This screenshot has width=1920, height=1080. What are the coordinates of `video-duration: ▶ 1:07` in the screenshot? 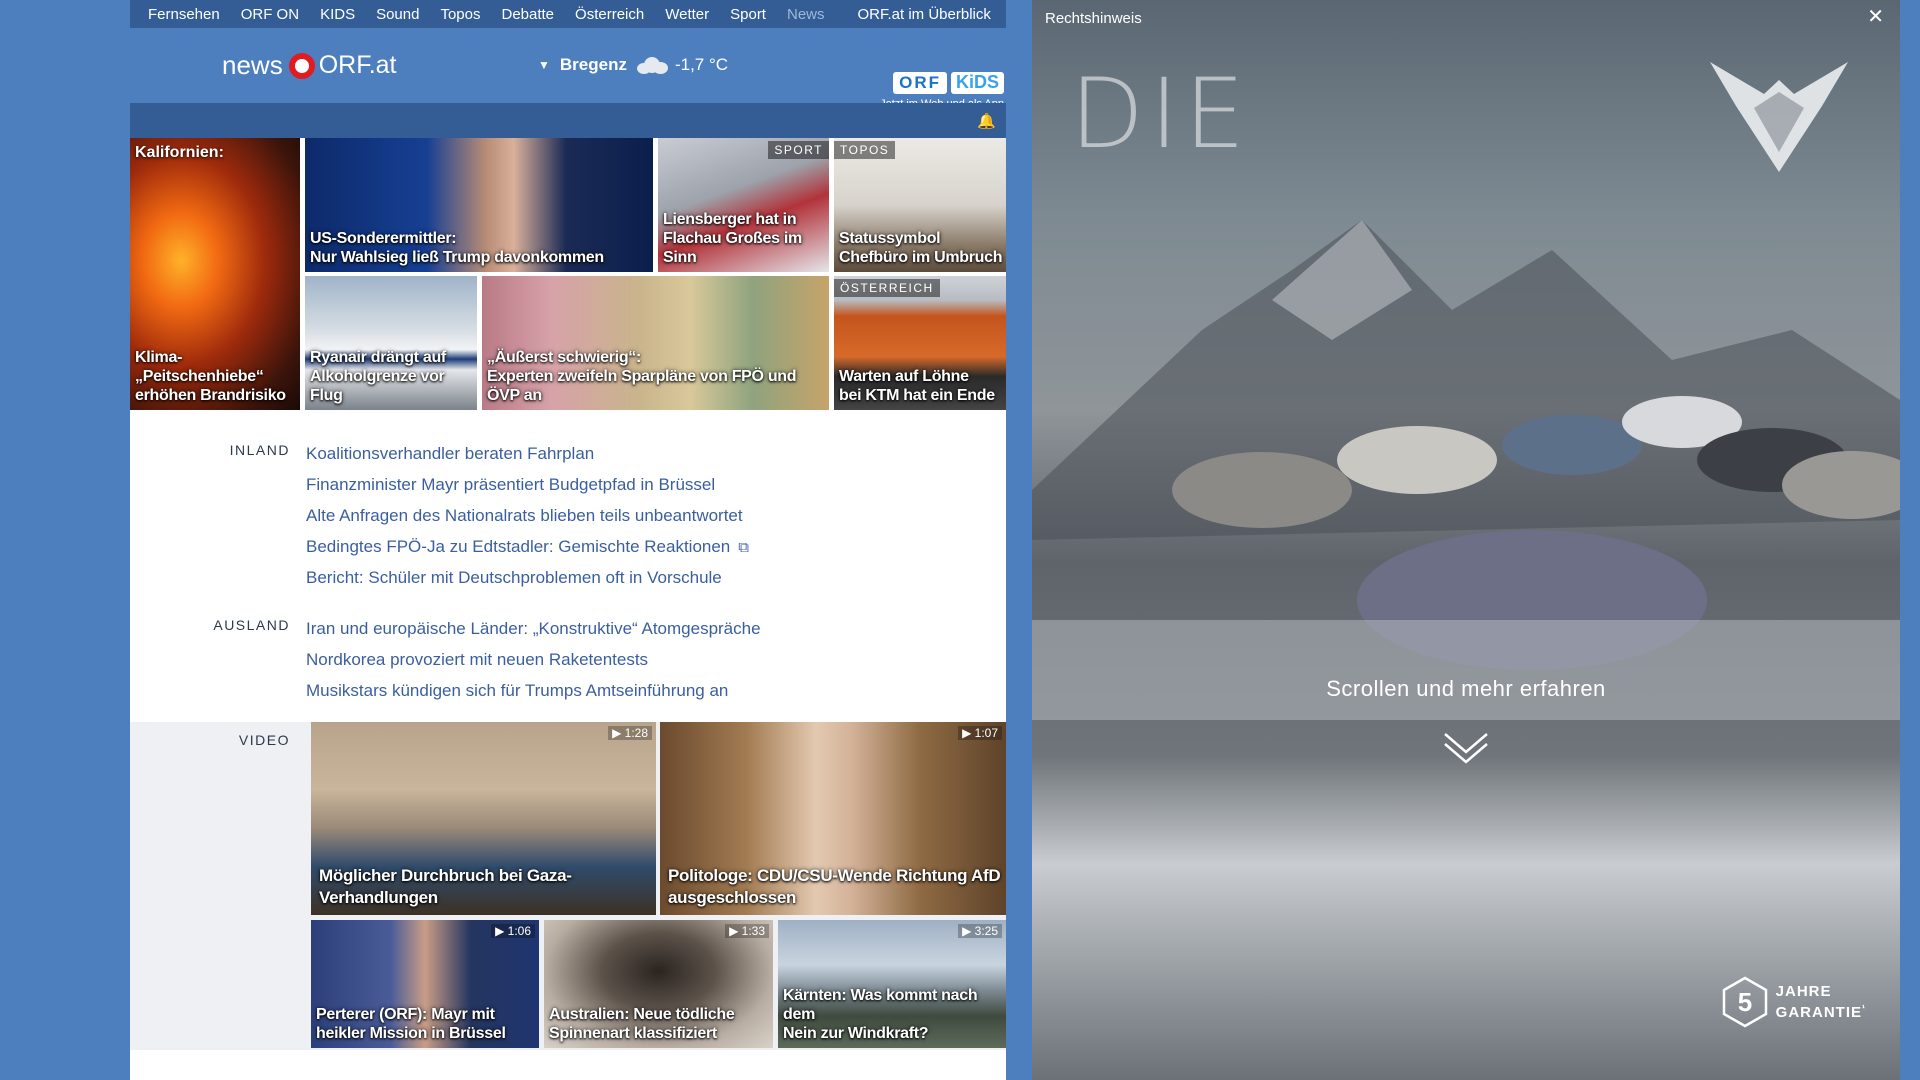 It's located at (980, 733).